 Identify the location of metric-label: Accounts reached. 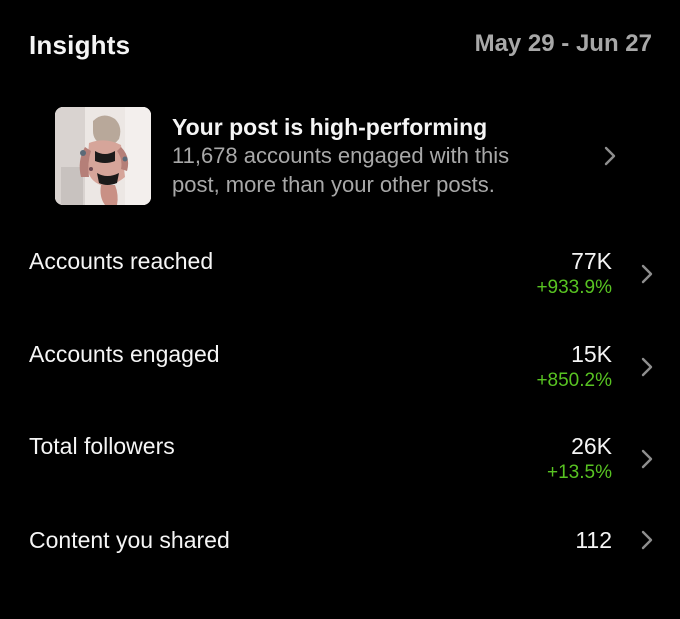
(121, 261).